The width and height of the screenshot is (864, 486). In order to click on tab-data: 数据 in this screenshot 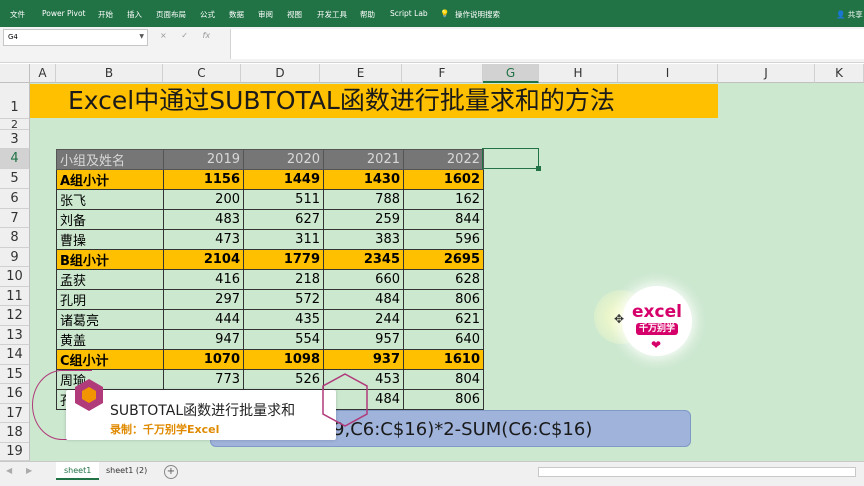, I will do `click(236, 14)`.